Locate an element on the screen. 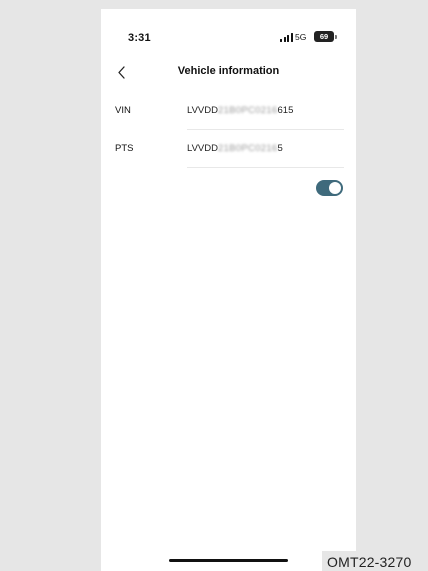  vin-value: LVVDD21B0PC0216615 is located at coordinates (240, 110).